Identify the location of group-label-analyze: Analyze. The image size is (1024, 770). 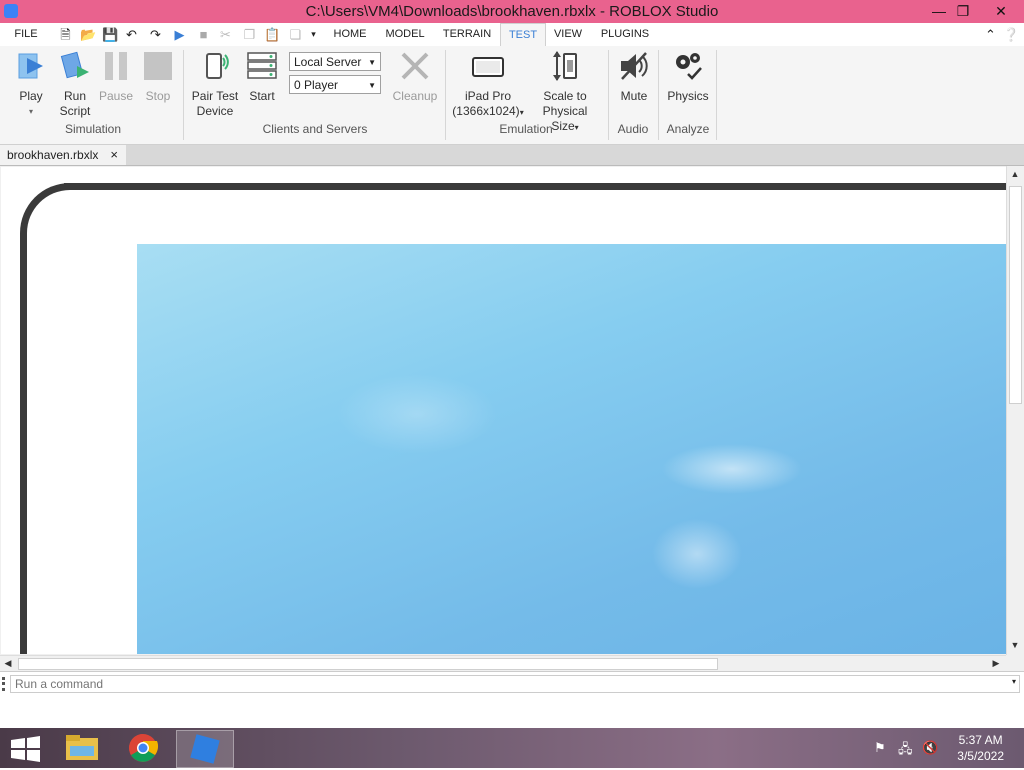
(688, 129).